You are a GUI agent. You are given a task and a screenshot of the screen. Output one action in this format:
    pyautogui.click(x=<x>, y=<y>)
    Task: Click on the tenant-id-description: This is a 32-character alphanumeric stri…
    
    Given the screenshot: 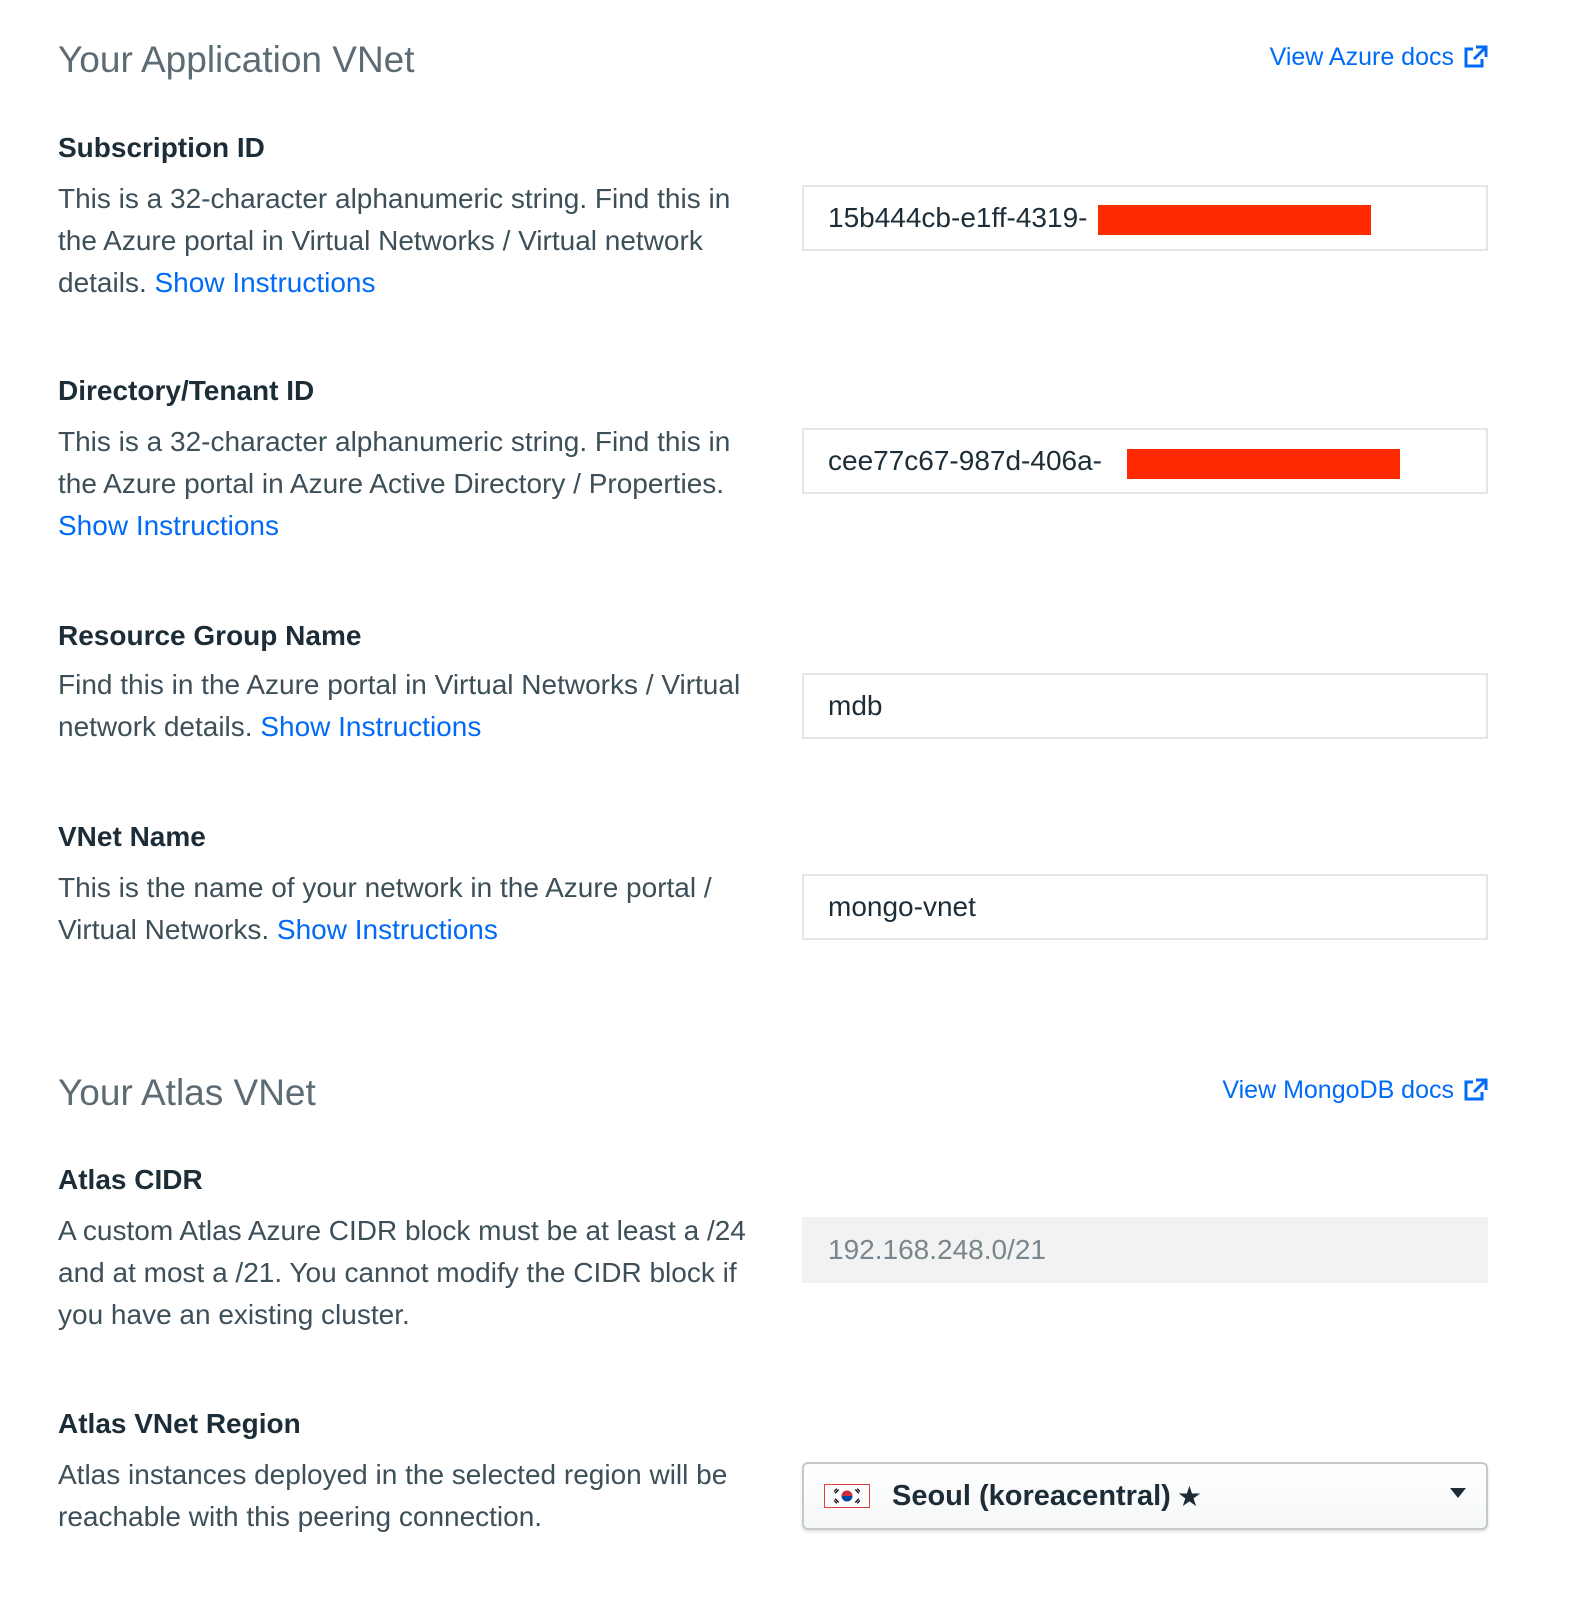 What is the action you would take?
    pyautogui.click(x=408, y=484)
    